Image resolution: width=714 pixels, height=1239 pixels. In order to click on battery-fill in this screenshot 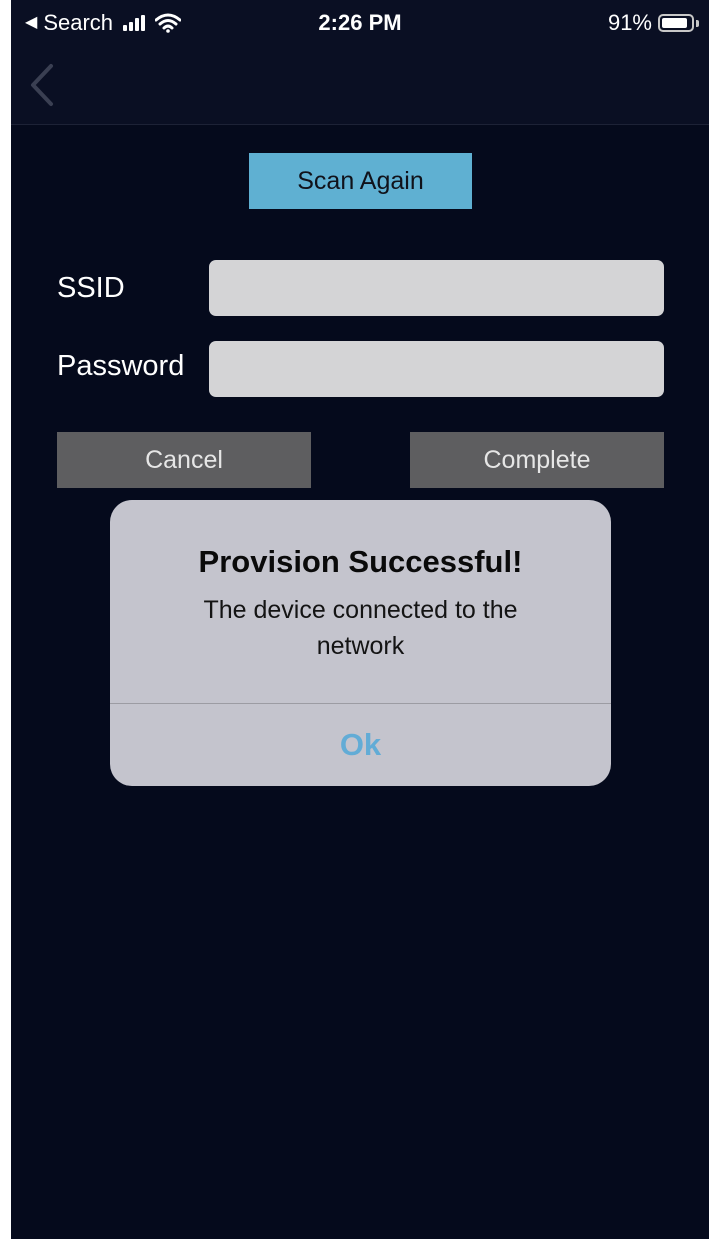, I will do `click(674, 23)`.